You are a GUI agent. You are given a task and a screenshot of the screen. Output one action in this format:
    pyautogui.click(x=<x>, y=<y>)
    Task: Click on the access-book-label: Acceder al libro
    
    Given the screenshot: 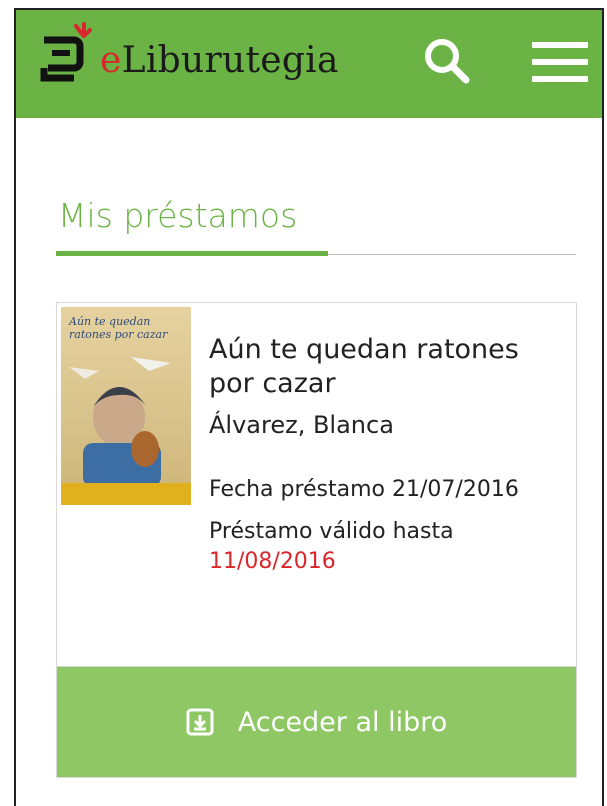 What is the action you would take?
    pyautogui.click(x=342, y=722)
    